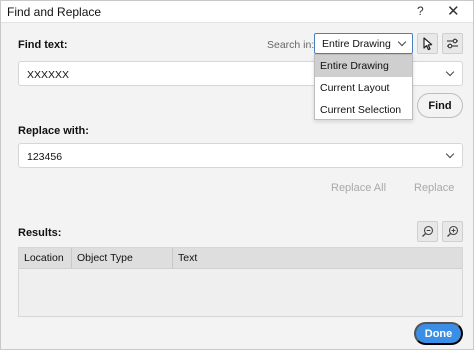 The height and width of the screenshot is (350, 474). I want to click on replace-with-label: Replace with:, so click(53, 131).